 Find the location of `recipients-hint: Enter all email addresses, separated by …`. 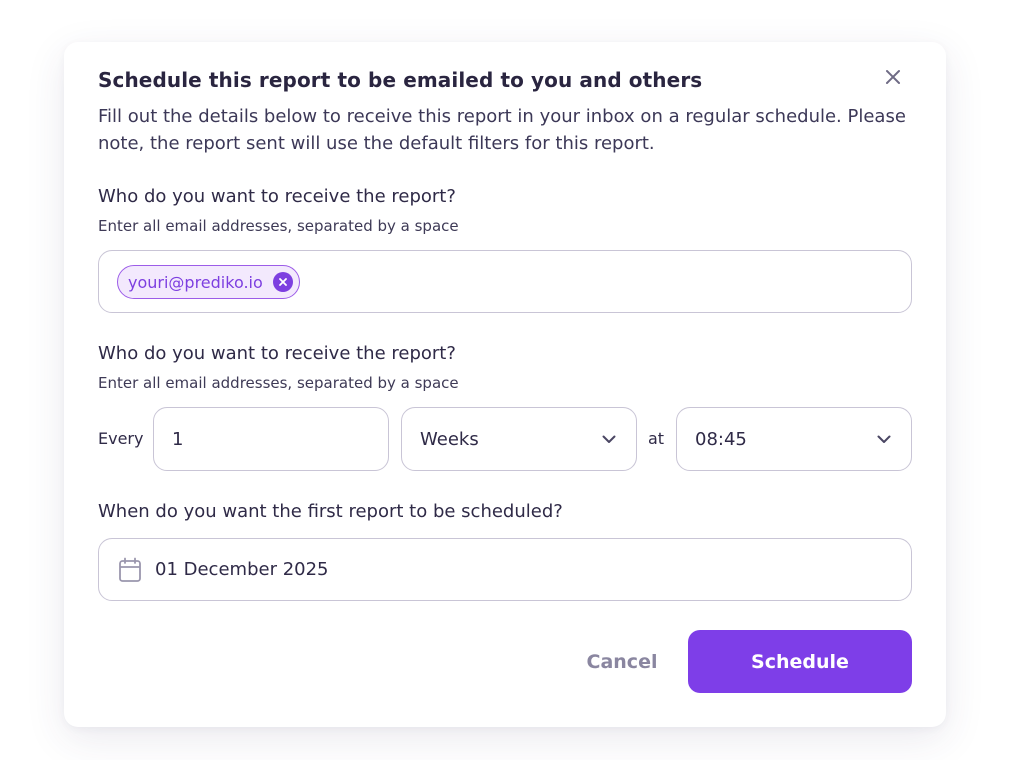

recipients-hint: Enter all email addresses, separated by … is located at coordinates (278, 226).